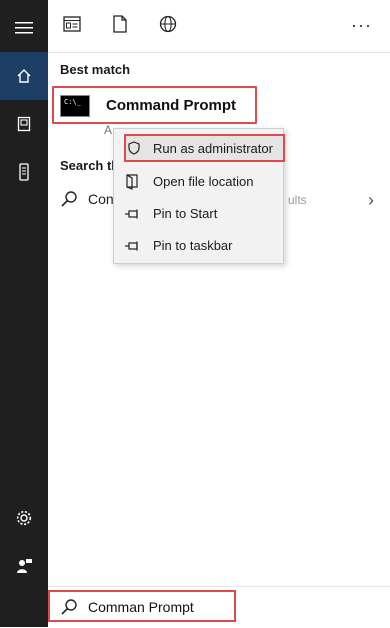 Image resolution: width=390 pixels, height=628 pixels. I want to click on menu-item-label: Open file location, so click(203, 181).